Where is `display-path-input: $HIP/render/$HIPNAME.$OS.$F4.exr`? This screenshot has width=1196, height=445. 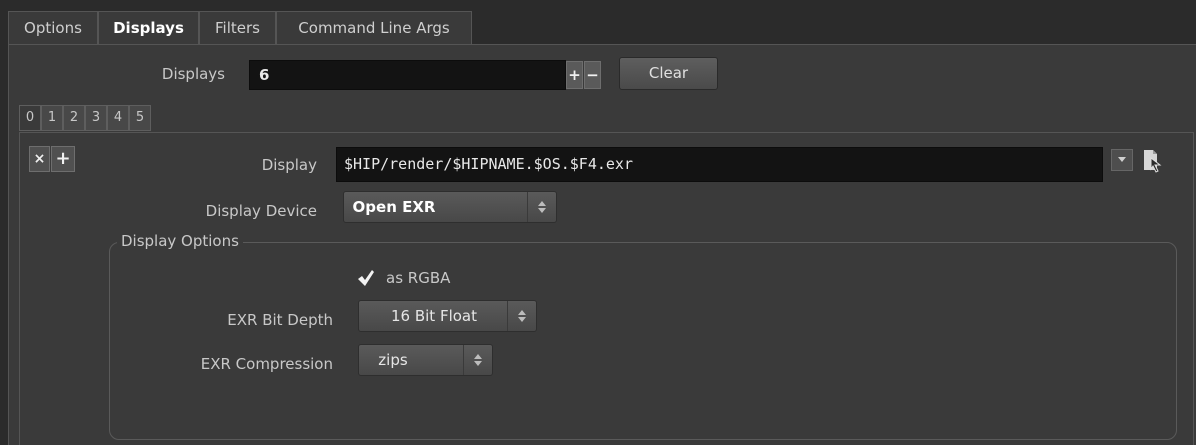
display-path-input: $HIP/render/$HIPNAME.$OS.$F4.exr is located at coordinates (719, 164).